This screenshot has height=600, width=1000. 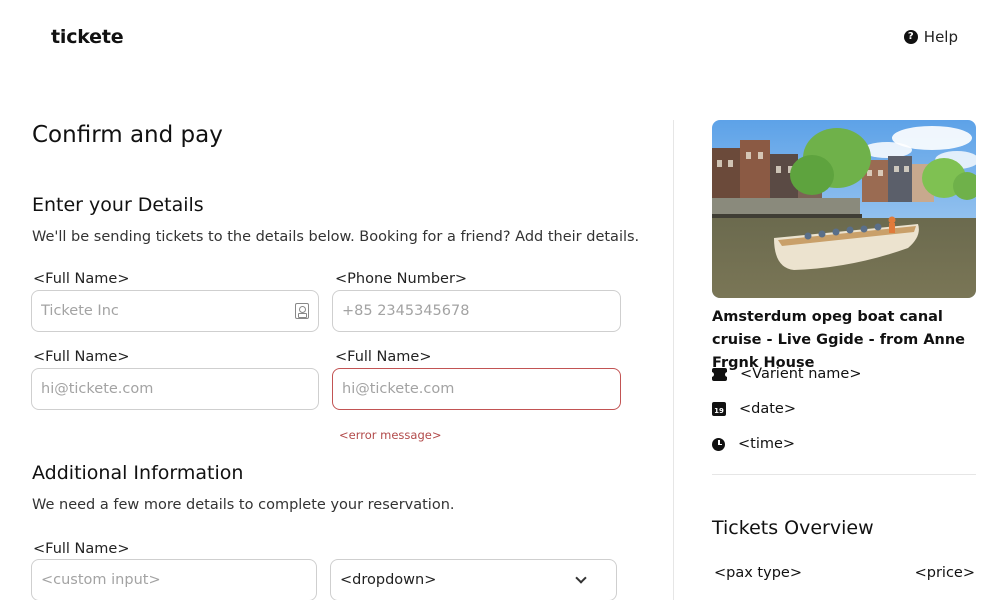 What do you see at coordinates (844, 474) in the screenshot?
I see `summary-divider` at bounding box center [844, 474].